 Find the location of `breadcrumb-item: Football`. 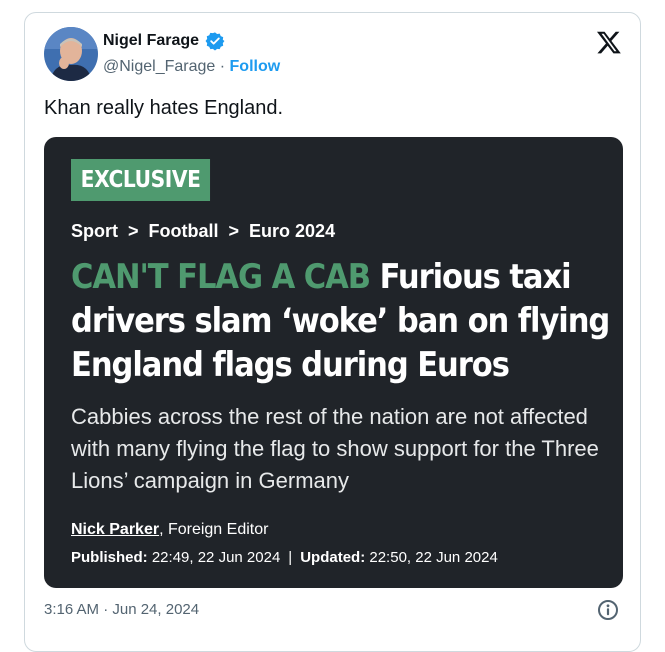

breadcrumb-item: Football is located at coordinates (183, 231).